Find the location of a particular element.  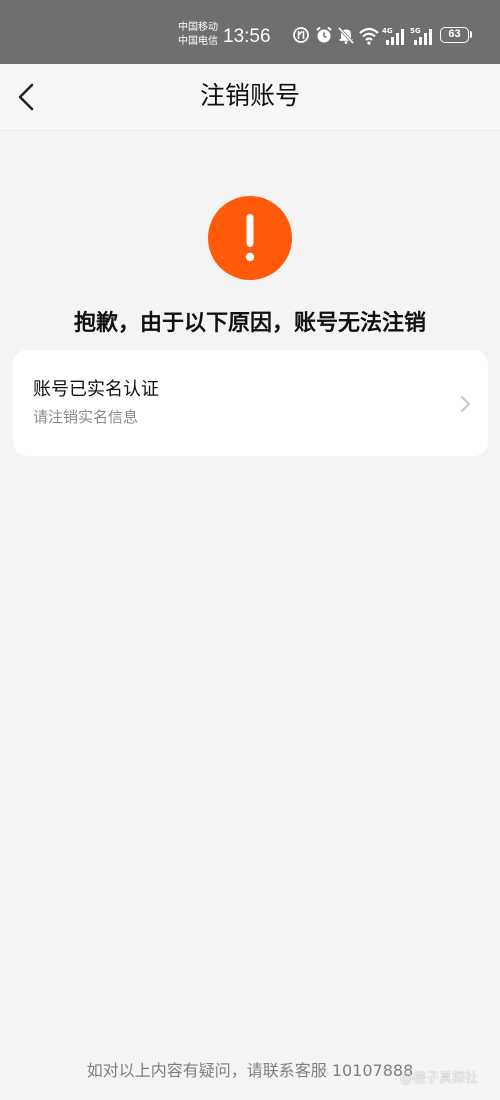

carrier-2: 中国电信 is located at coordinates (198, 41).